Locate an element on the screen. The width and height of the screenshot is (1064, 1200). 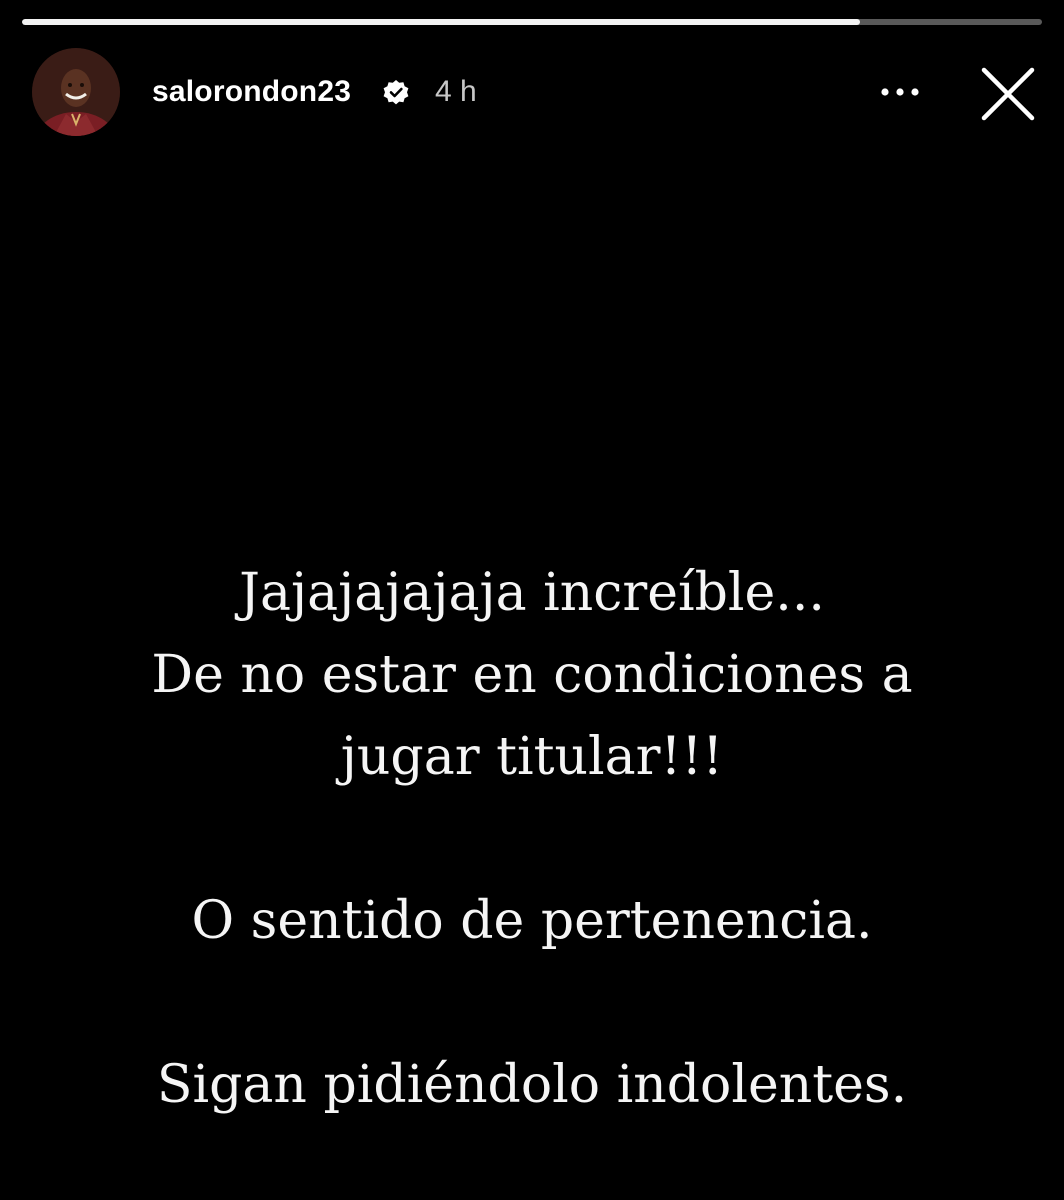
story-progress-fill is located at coordinates (441, 22).